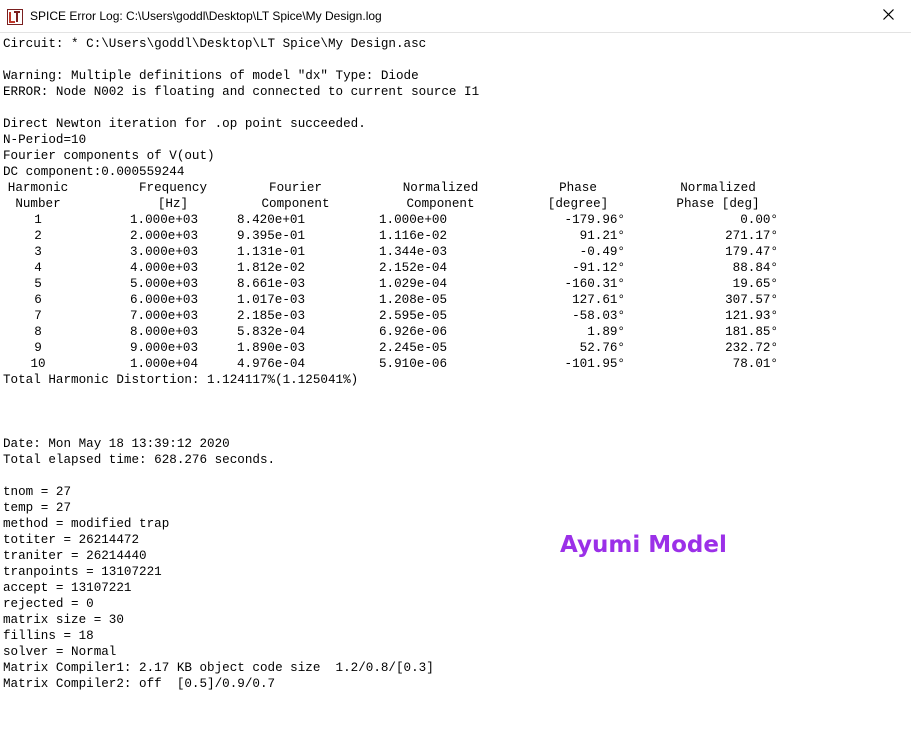 This screenshot has width=911, height=740. I want to click on frequency-cell: 1.000e+03, so click(164, 220).